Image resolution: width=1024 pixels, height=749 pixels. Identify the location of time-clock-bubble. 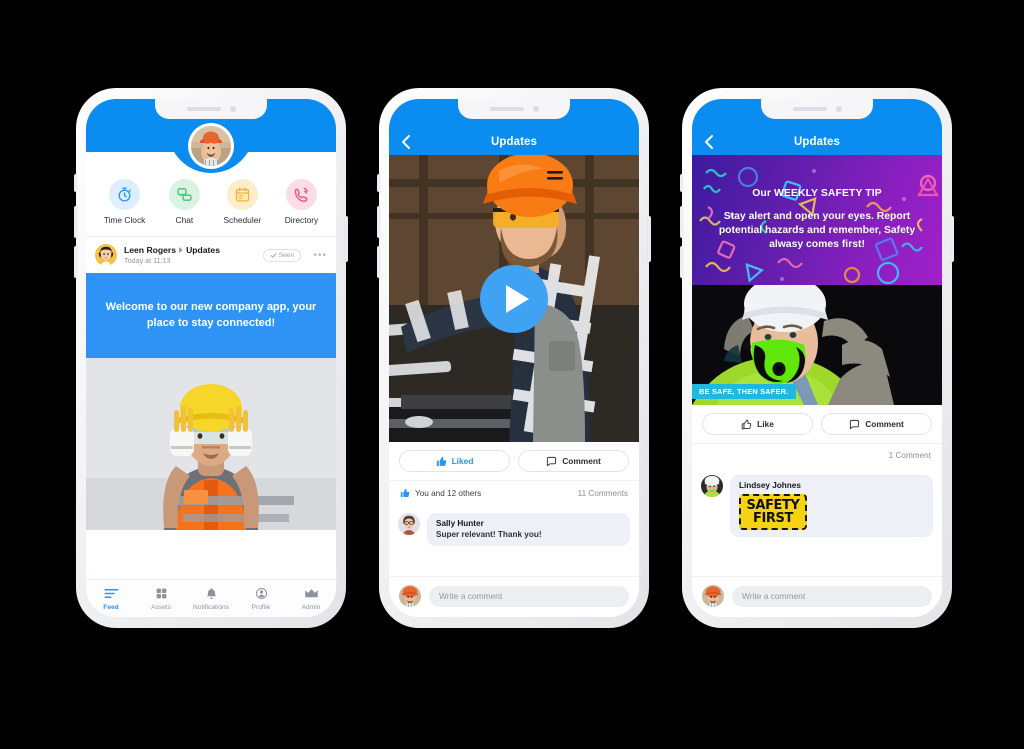
(125, 194).